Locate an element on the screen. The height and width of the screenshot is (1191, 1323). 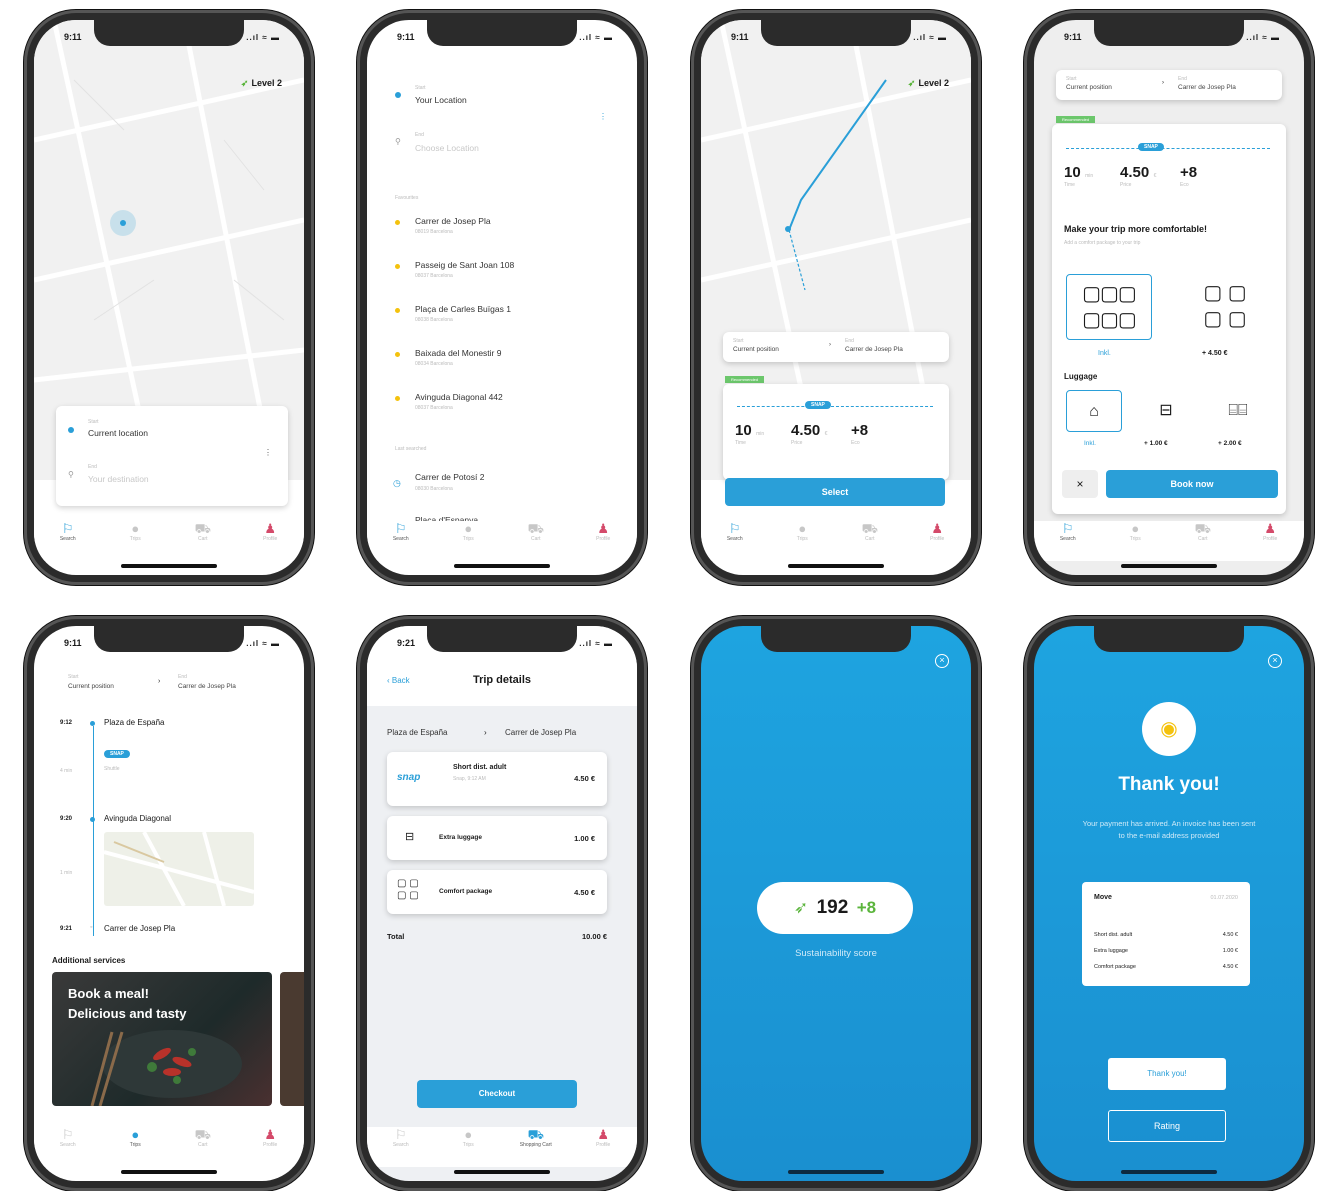
to-input: Choose Location is located at coordinates (447, 148).